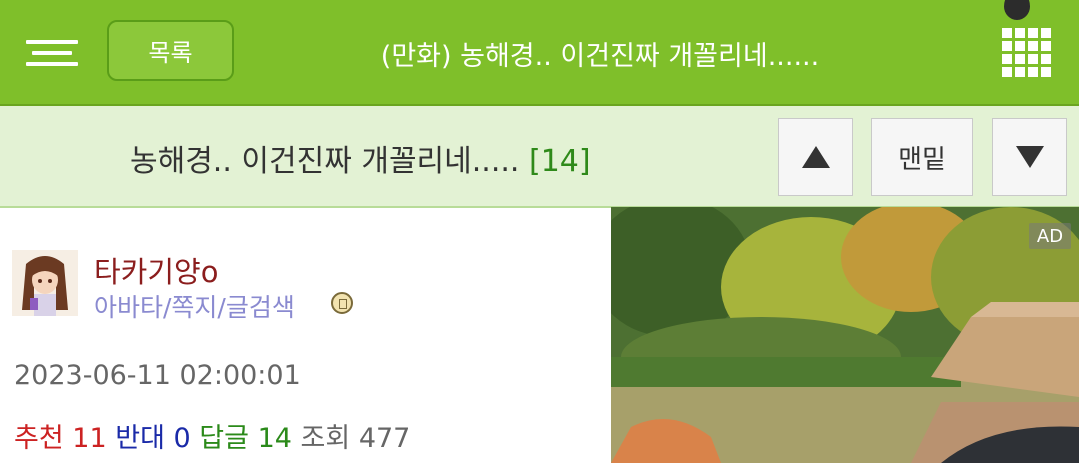 The height and width of the screenshot is (463, 1079). I want to click on notification-drop-icon, so click(1017, 10).